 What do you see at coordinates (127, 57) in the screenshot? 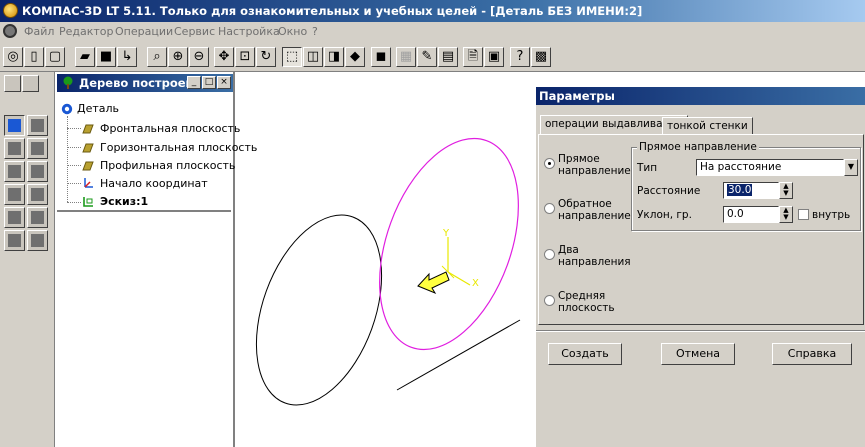
I see `sketch-icon: ↳` at bounding box center [127, 57].